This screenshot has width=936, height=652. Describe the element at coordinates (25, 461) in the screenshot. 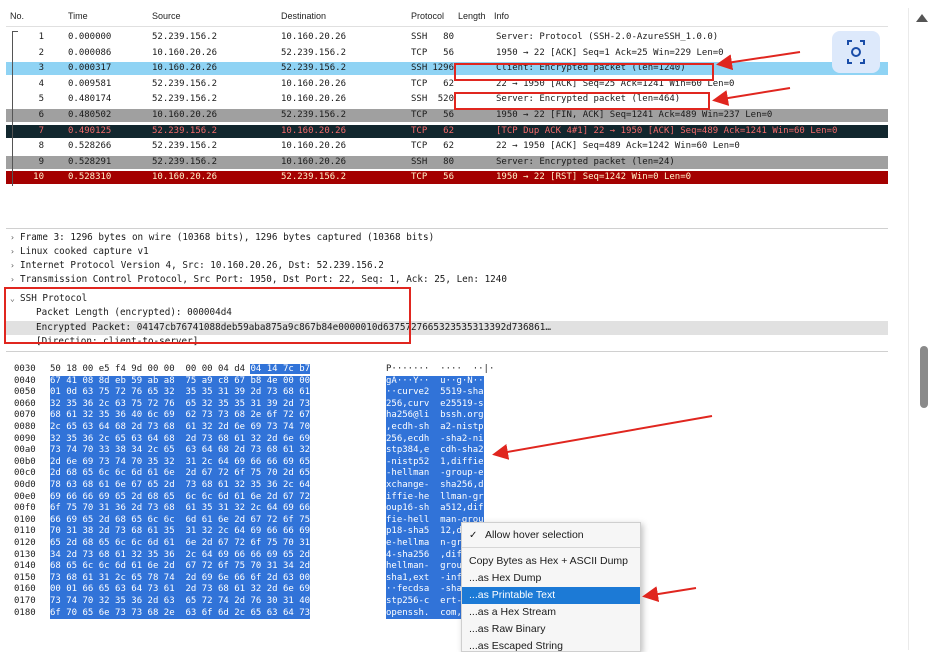

I see `hex-offset: 00b0` at that location.